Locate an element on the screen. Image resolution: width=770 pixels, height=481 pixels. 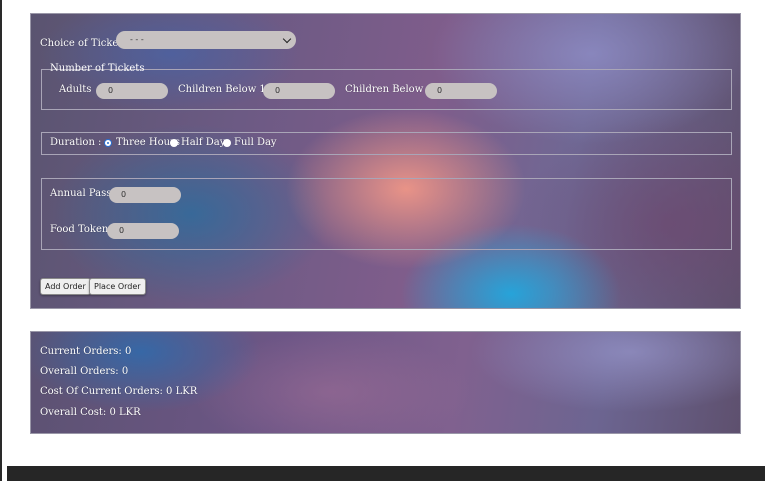
annual-pass-input: 0 is located at coordinates (145, 195).